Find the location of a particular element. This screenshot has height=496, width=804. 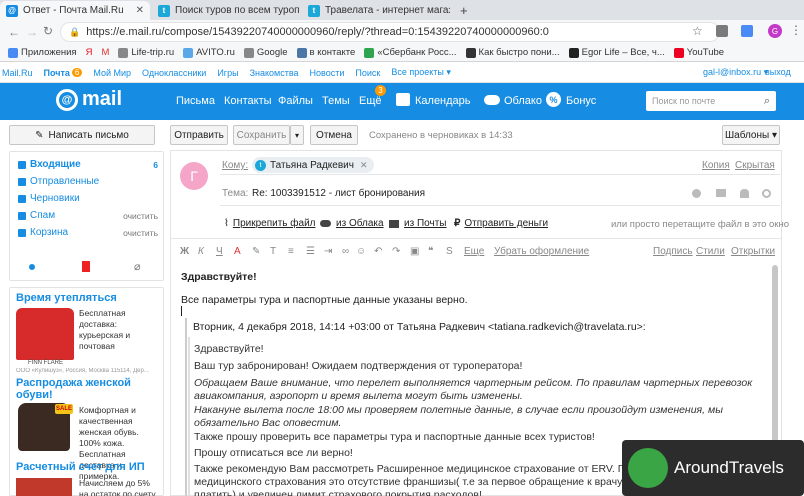

folder-trash: Корзина очистить is located at coordinates (88, 232).